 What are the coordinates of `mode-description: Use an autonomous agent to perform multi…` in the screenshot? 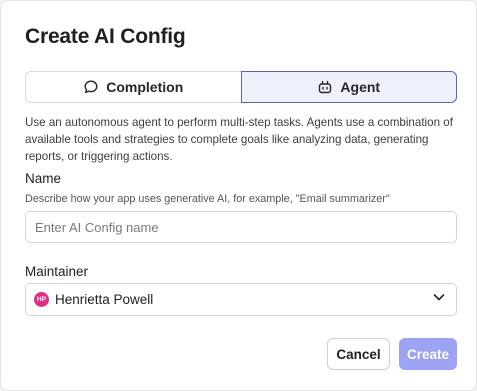 It's located at (239, 139).